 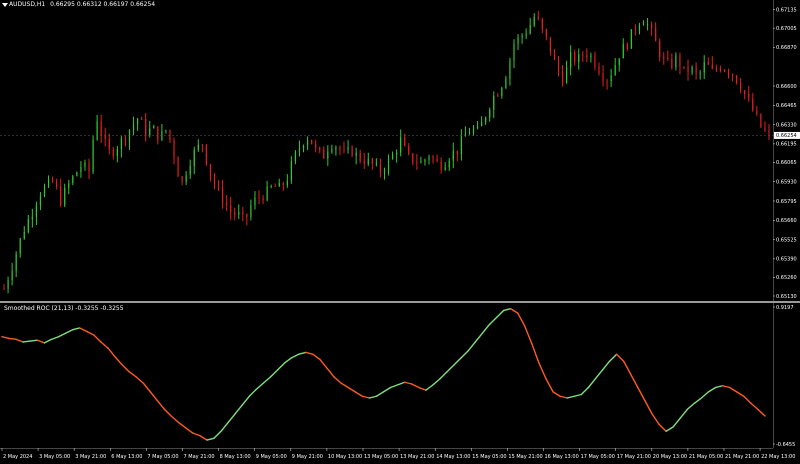 I want to click on time-tick-label: 13 May 21:00, so click(x=417, y=457).